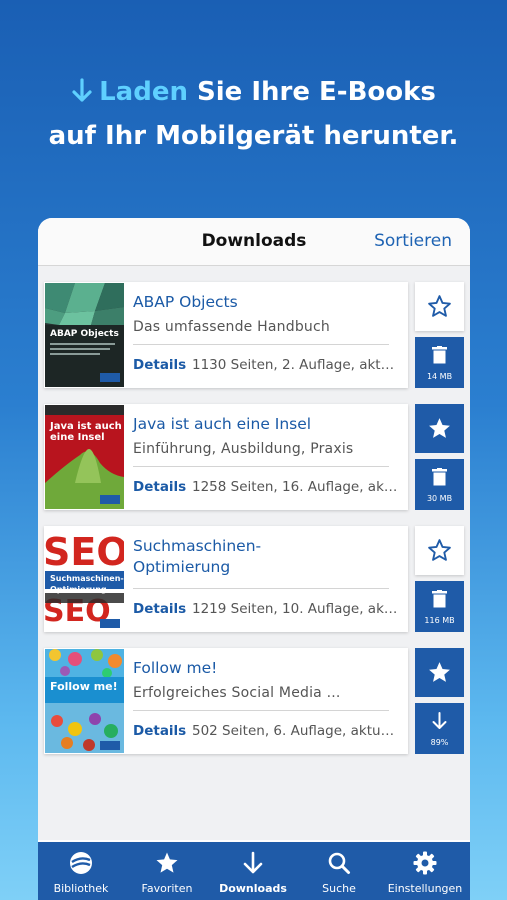 This screenshot has height=900, width=507. I want to click on tab-downloads: Downloads, so click(253, 871).